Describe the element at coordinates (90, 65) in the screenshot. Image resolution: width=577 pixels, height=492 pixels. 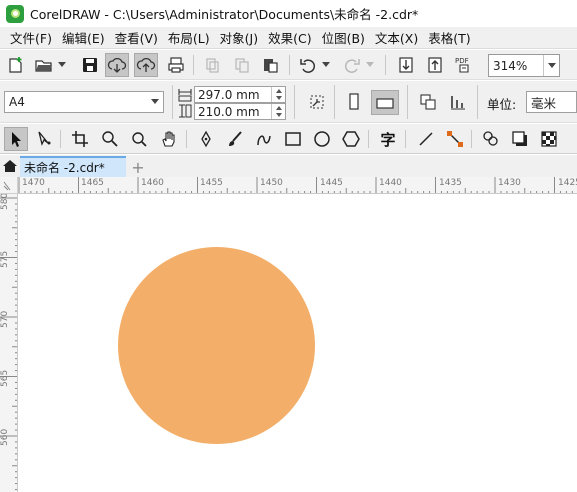
I see `save-icon` at that location.